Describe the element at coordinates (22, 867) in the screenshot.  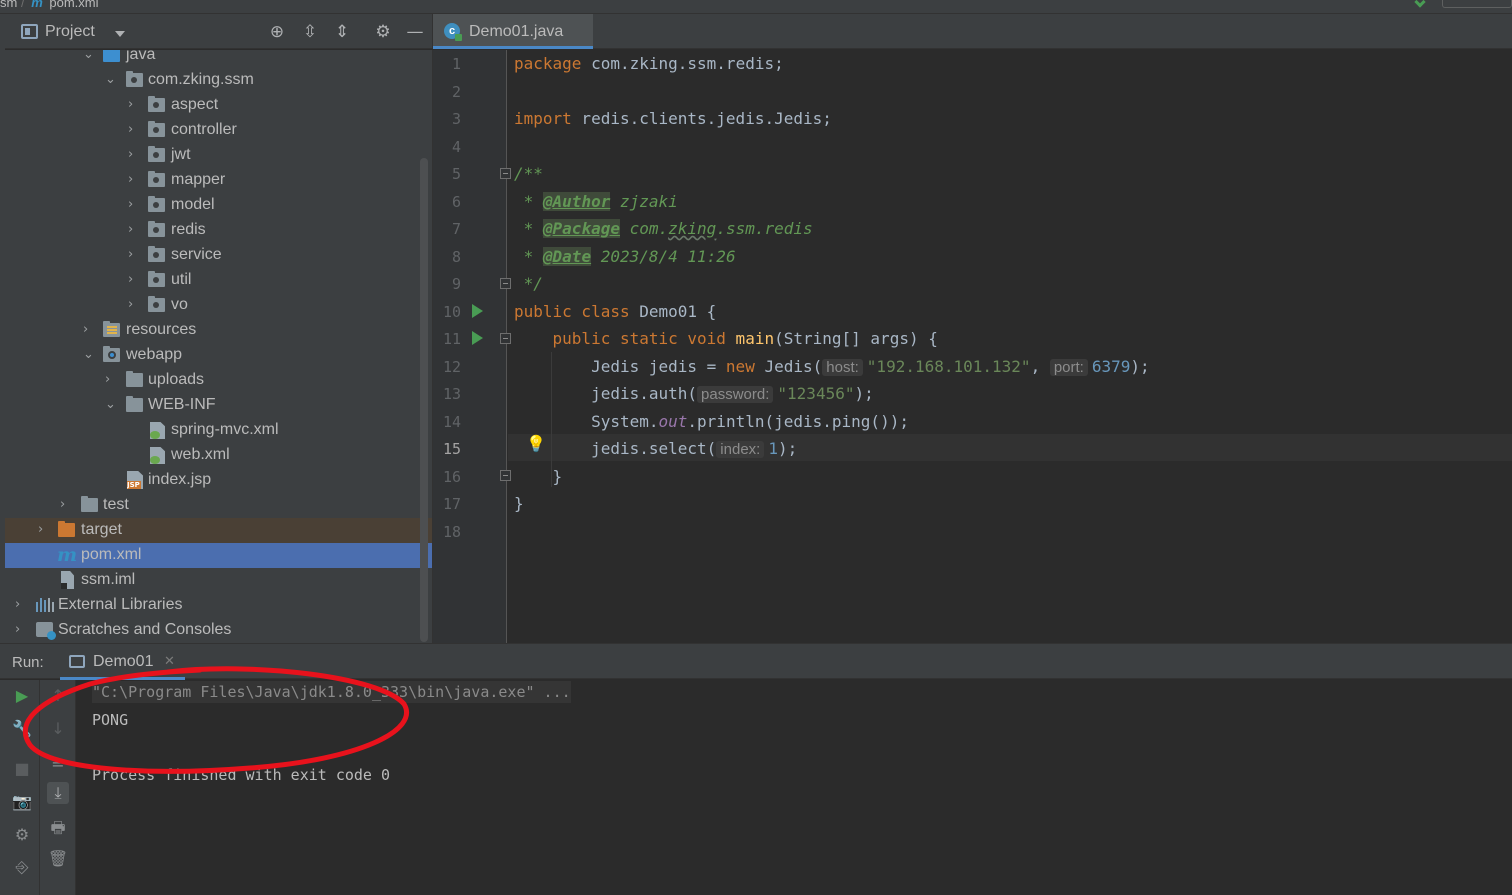
I see `exit-icon: ⎆` at that location.